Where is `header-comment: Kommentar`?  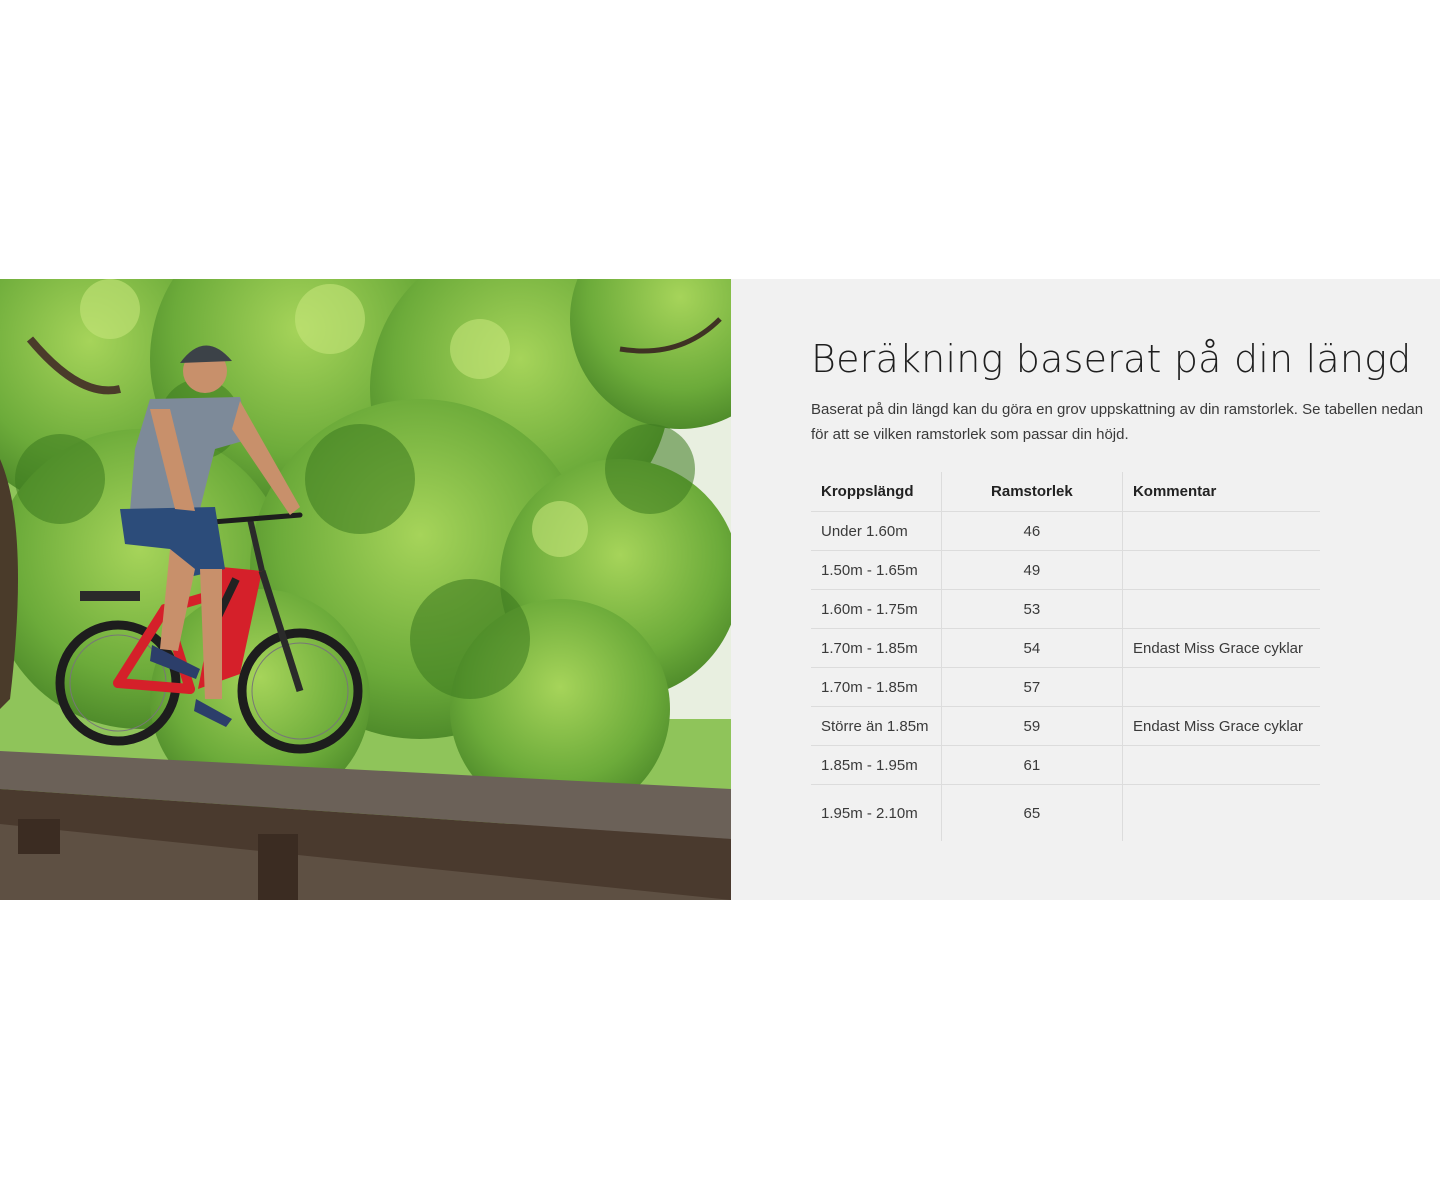
header-comment: Kommentar is located at coordinates (1221, 492).